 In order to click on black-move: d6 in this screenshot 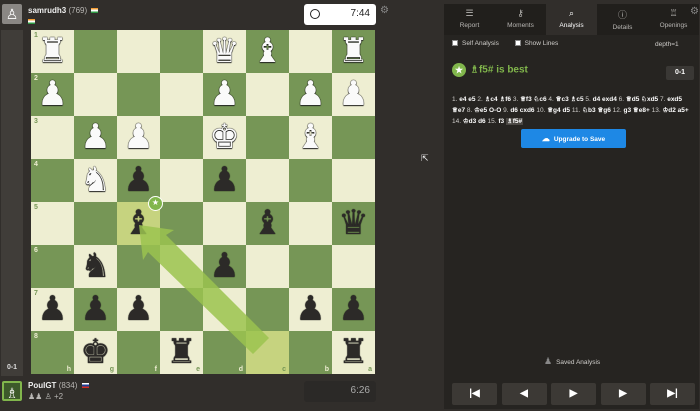, I will do `click(482, 121)`.